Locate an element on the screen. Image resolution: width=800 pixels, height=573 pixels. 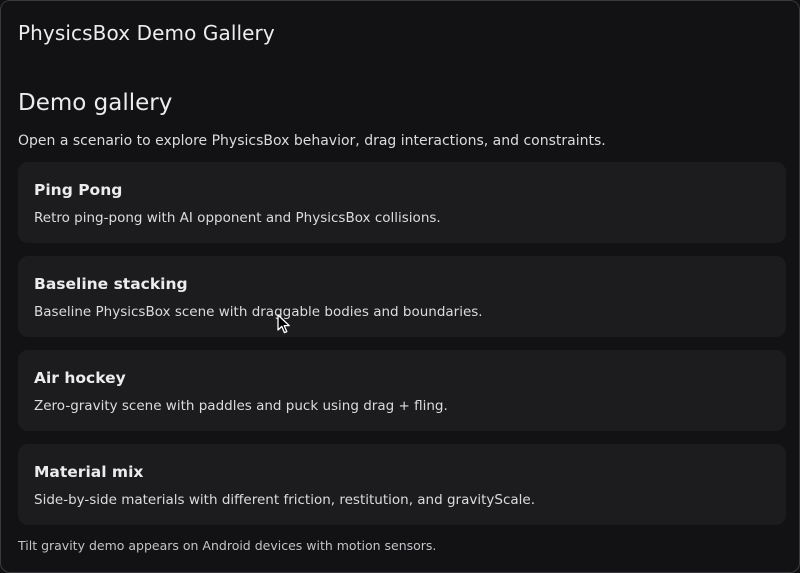
app-title: PhysicsBox Demo Gallery is located at coordinates (146, 33).